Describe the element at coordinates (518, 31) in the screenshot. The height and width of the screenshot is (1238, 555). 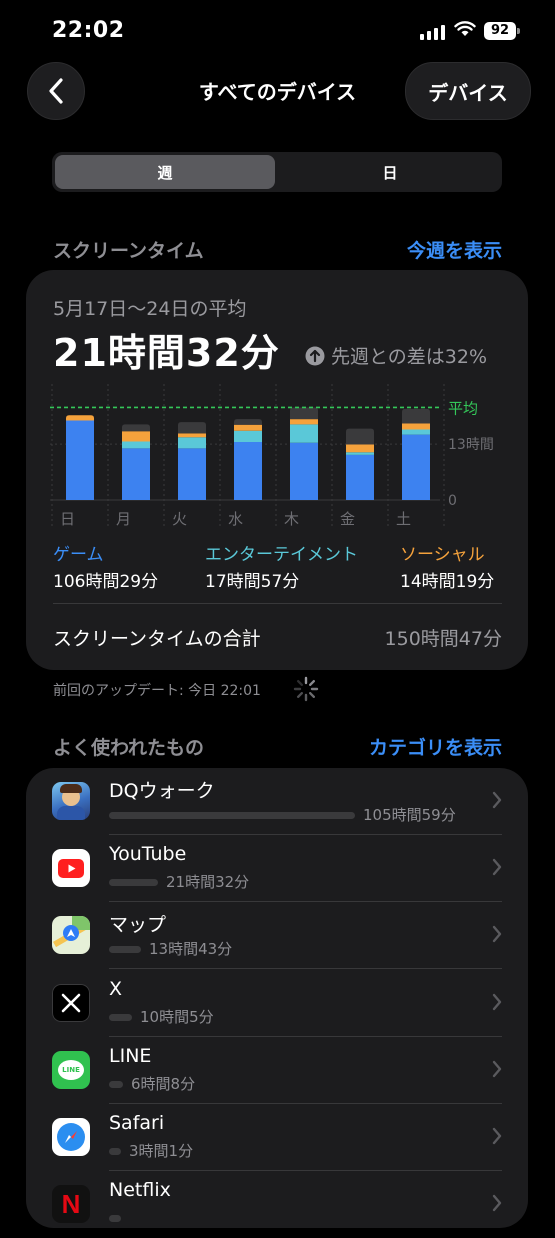
I see `battery-tip` at that location.